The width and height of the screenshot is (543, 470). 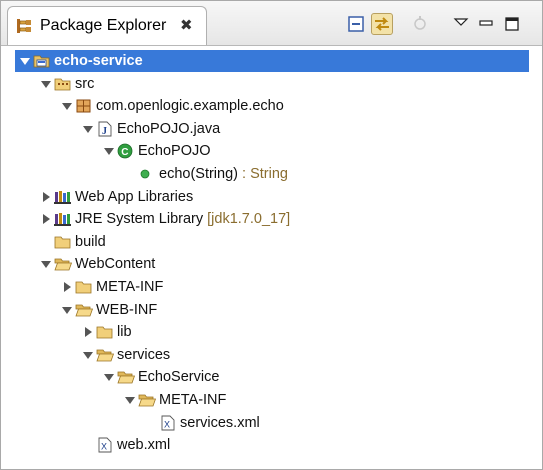 I want to click on tree-item: Xweb.xml, so click(x=271, y=445).